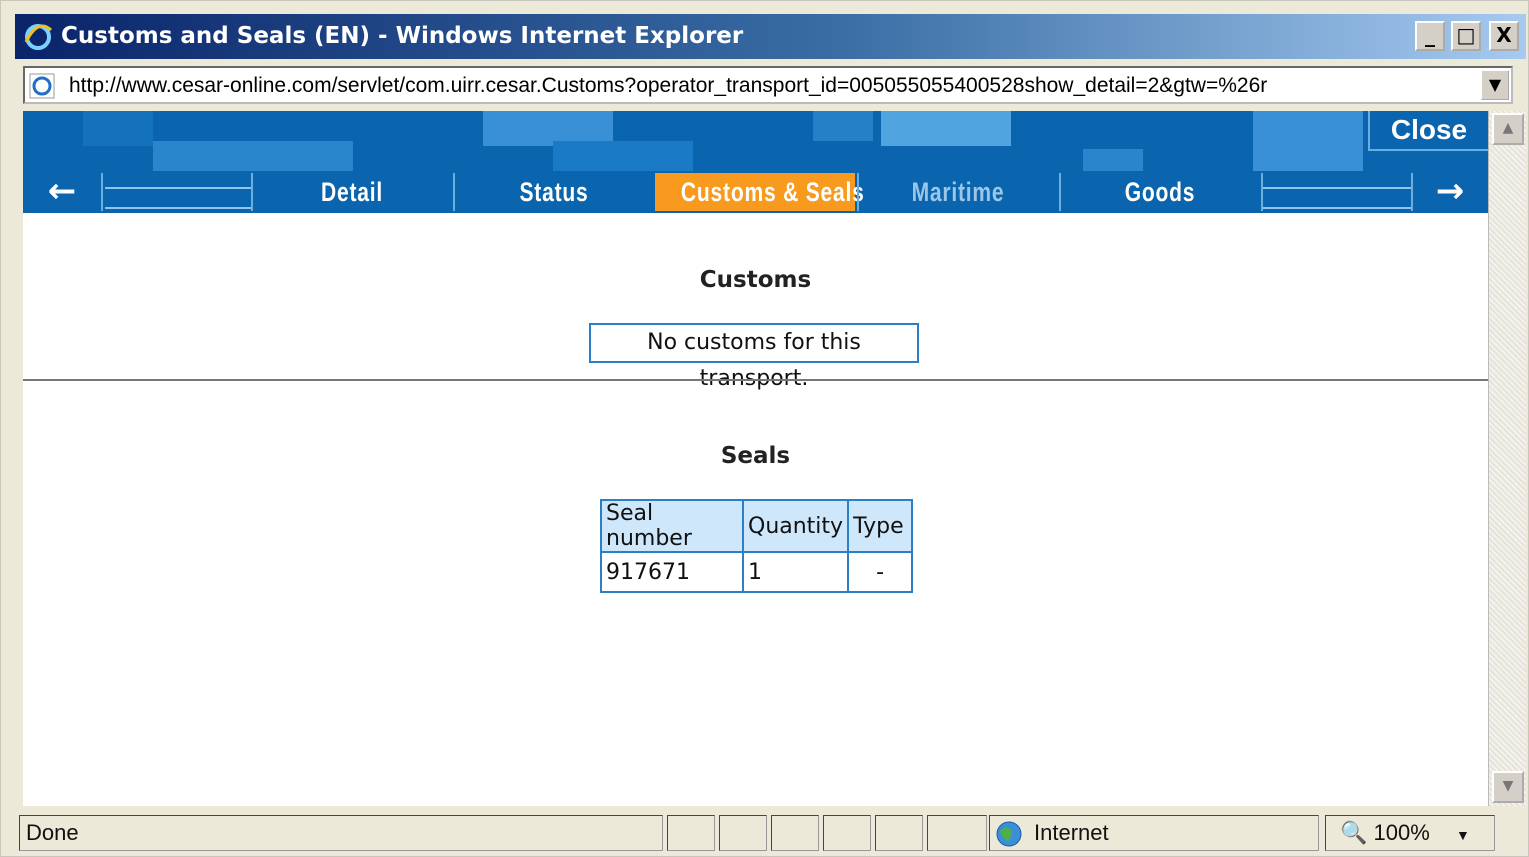 The image size is (1529, 857). Describe the element at coordinates (880, 526) in the screenshot. I see `column-header-type: Type` at that location.